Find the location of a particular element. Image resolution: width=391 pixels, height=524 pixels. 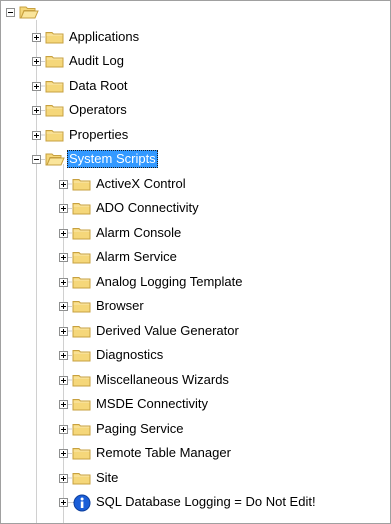

tree-node-analog-logging-template: Analog Logging Template is located at coordinates (169, 282).